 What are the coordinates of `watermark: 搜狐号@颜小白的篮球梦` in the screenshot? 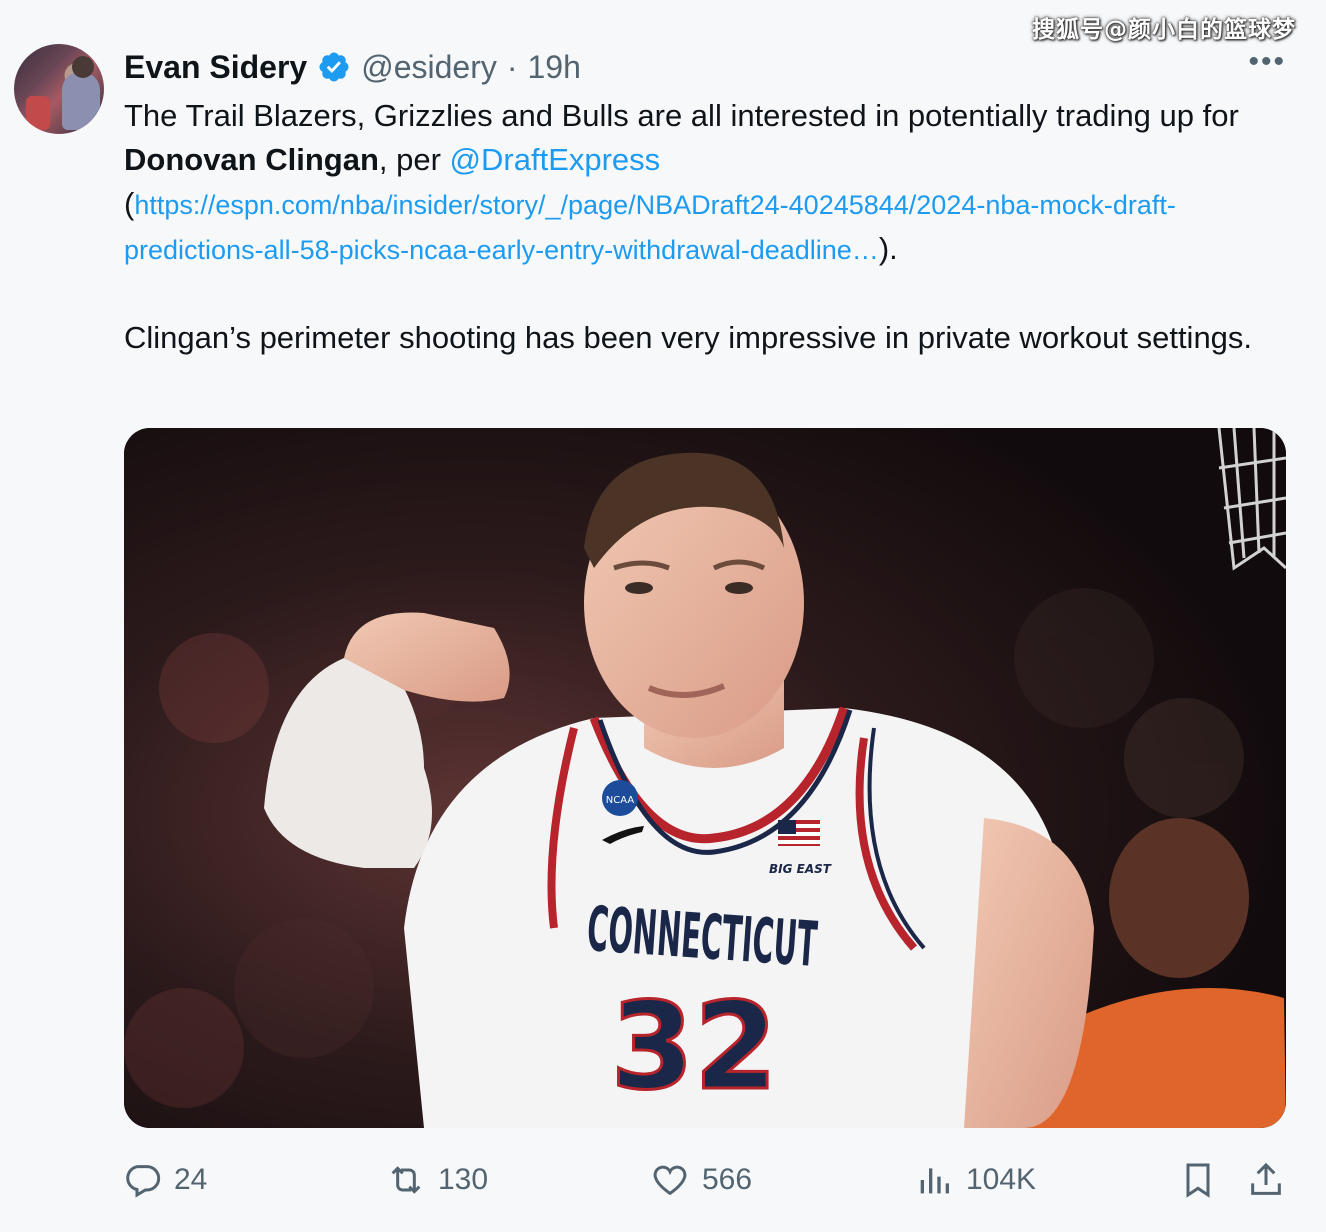 It's located at (1164, 30).